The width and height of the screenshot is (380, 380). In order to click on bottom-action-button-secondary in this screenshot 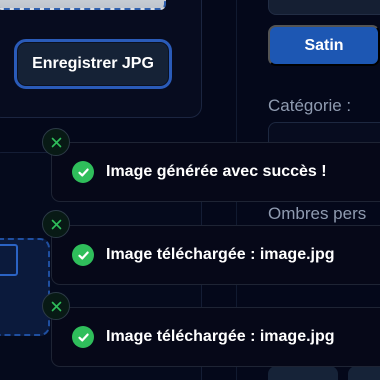, I will do `click(364, 373)`.